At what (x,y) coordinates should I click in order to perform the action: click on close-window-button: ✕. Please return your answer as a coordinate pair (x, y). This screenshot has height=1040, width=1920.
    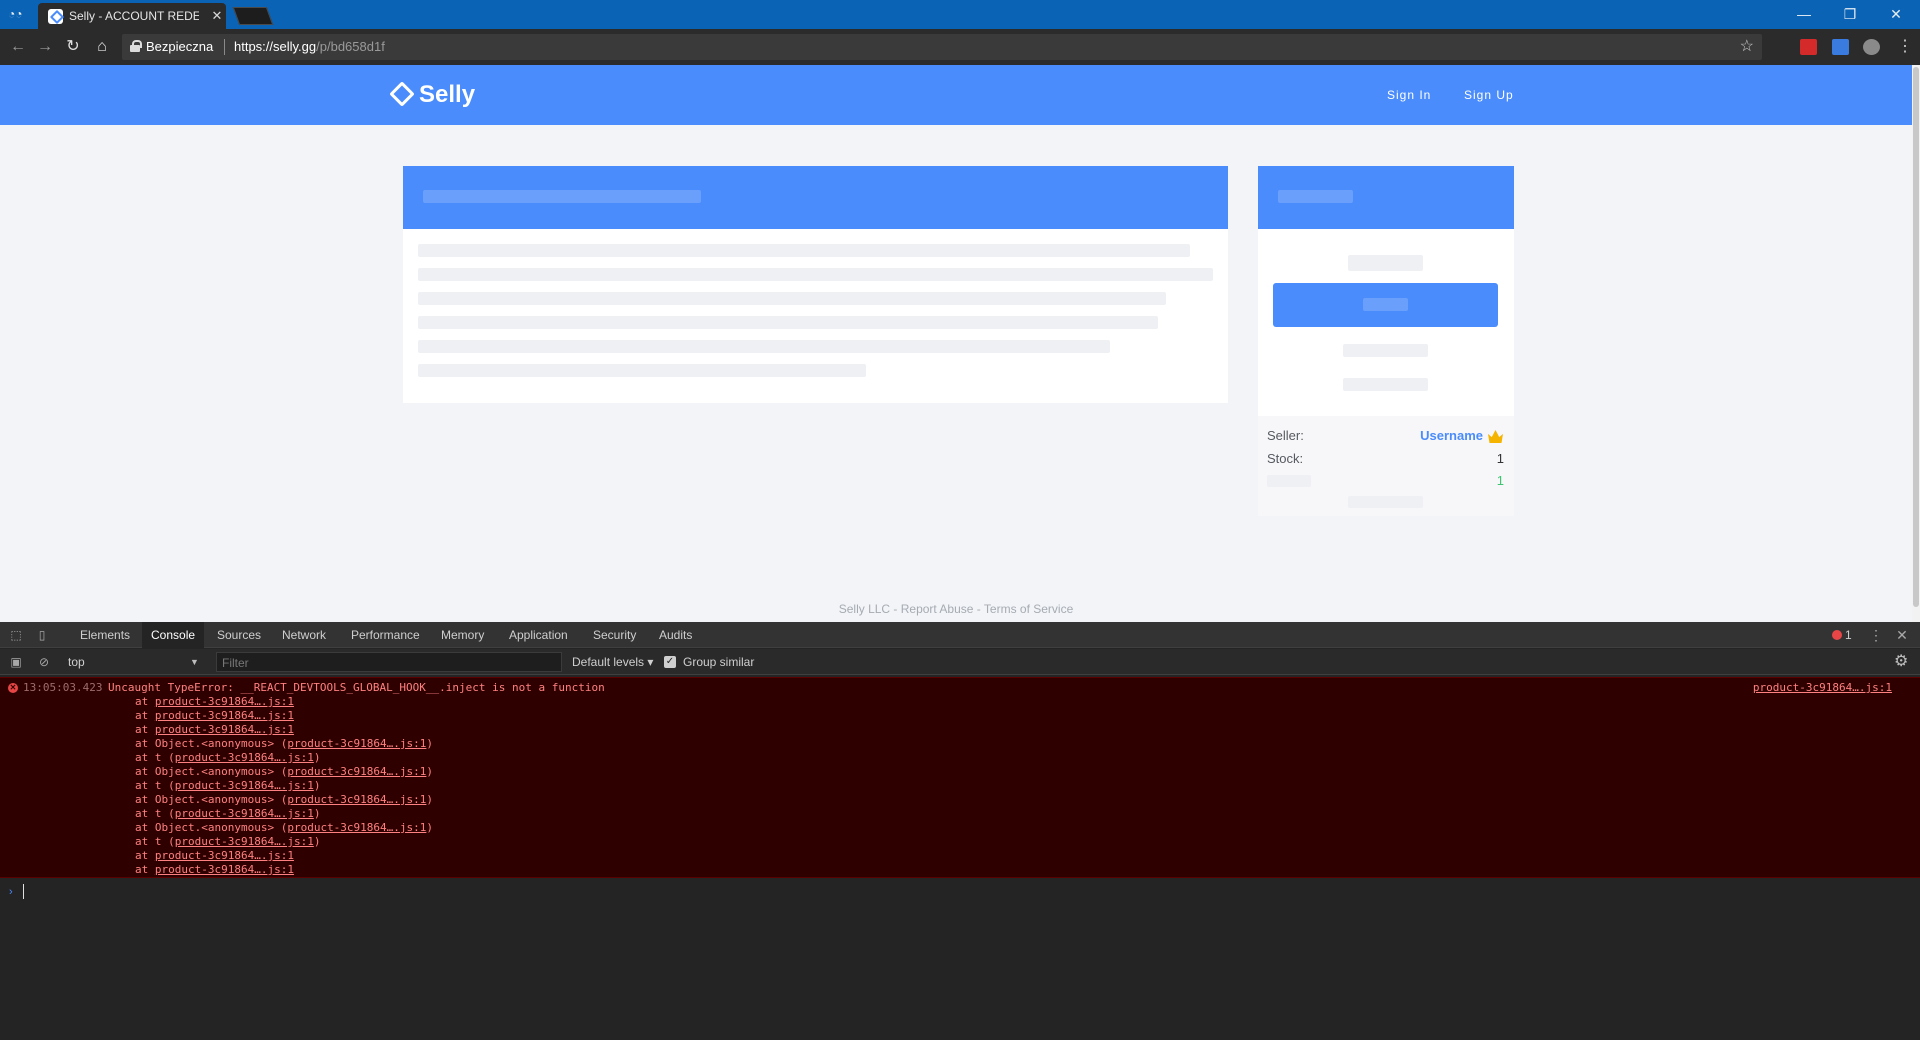
    Looking at the image, I should click on (1896, 14).